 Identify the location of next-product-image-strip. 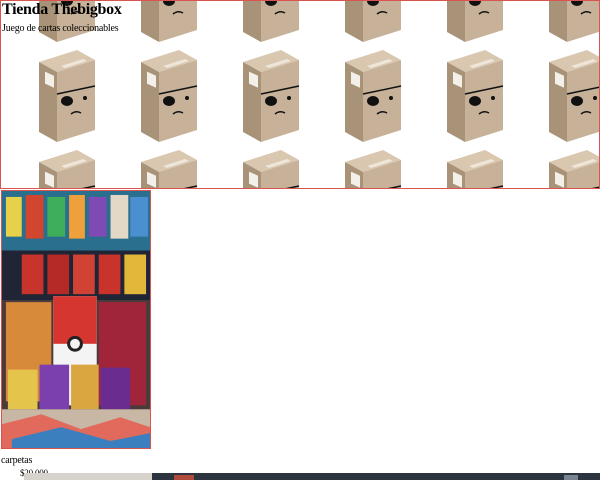
(312, 476).